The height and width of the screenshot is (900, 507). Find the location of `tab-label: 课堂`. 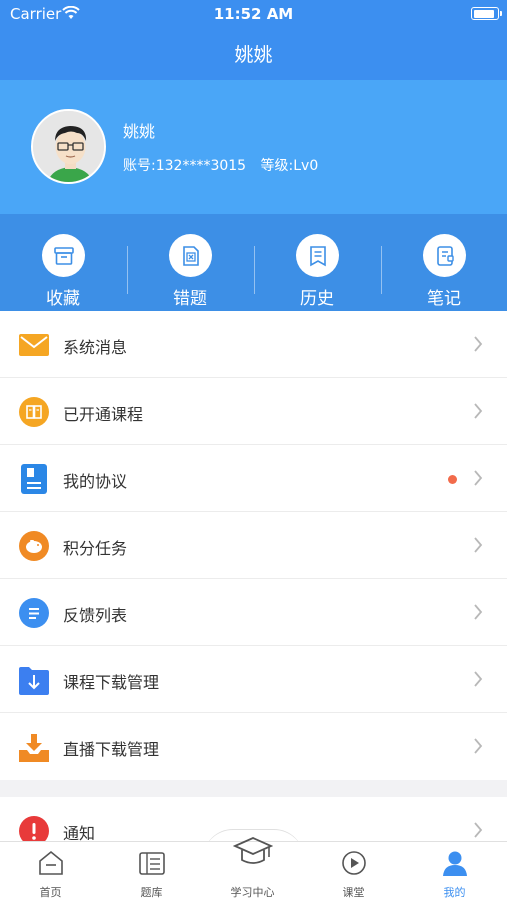

tab-label: 课堂 is located at coordinates (353, 892).